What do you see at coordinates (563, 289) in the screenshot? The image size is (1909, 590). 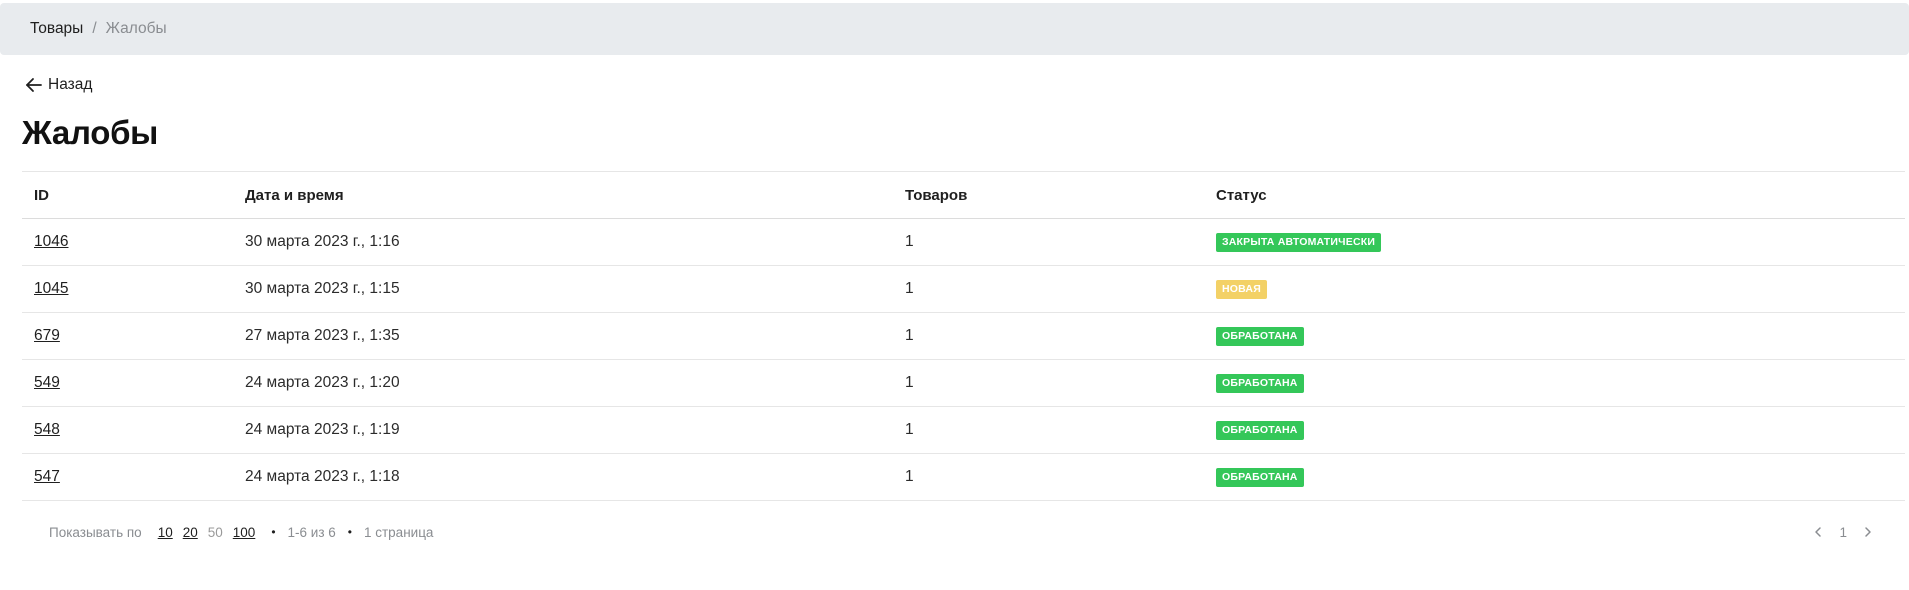 I see `cell-datetime: 30 марта 2023 г., 1:15` at bounding box center [563, 289].